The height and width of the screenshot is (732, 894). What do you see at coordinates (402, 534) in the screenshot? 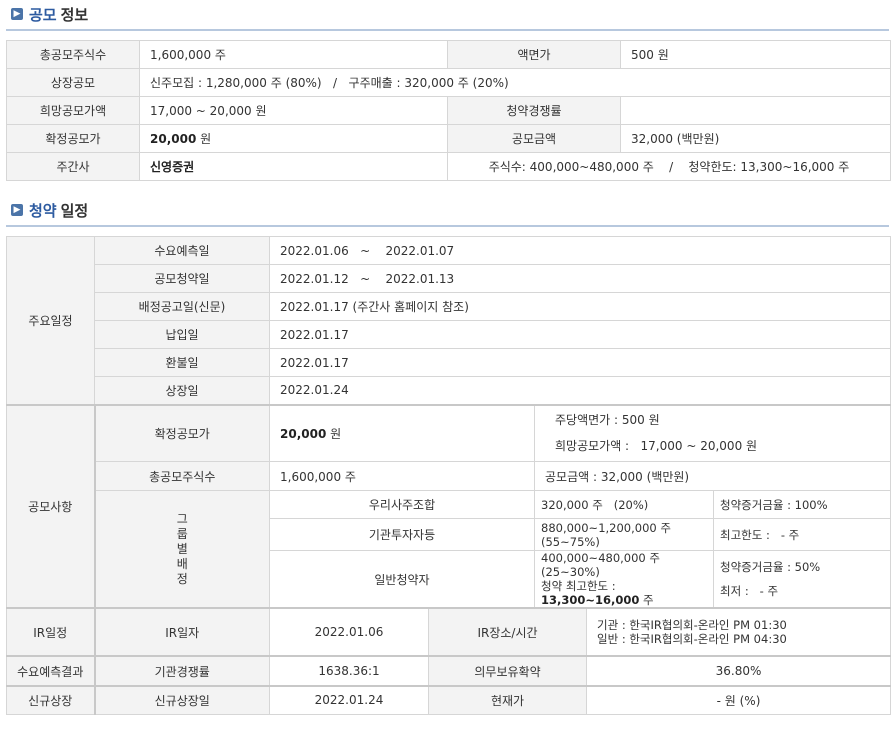
I see `group-institution-name: 기관투자자등` at bounding box center [402, 534].